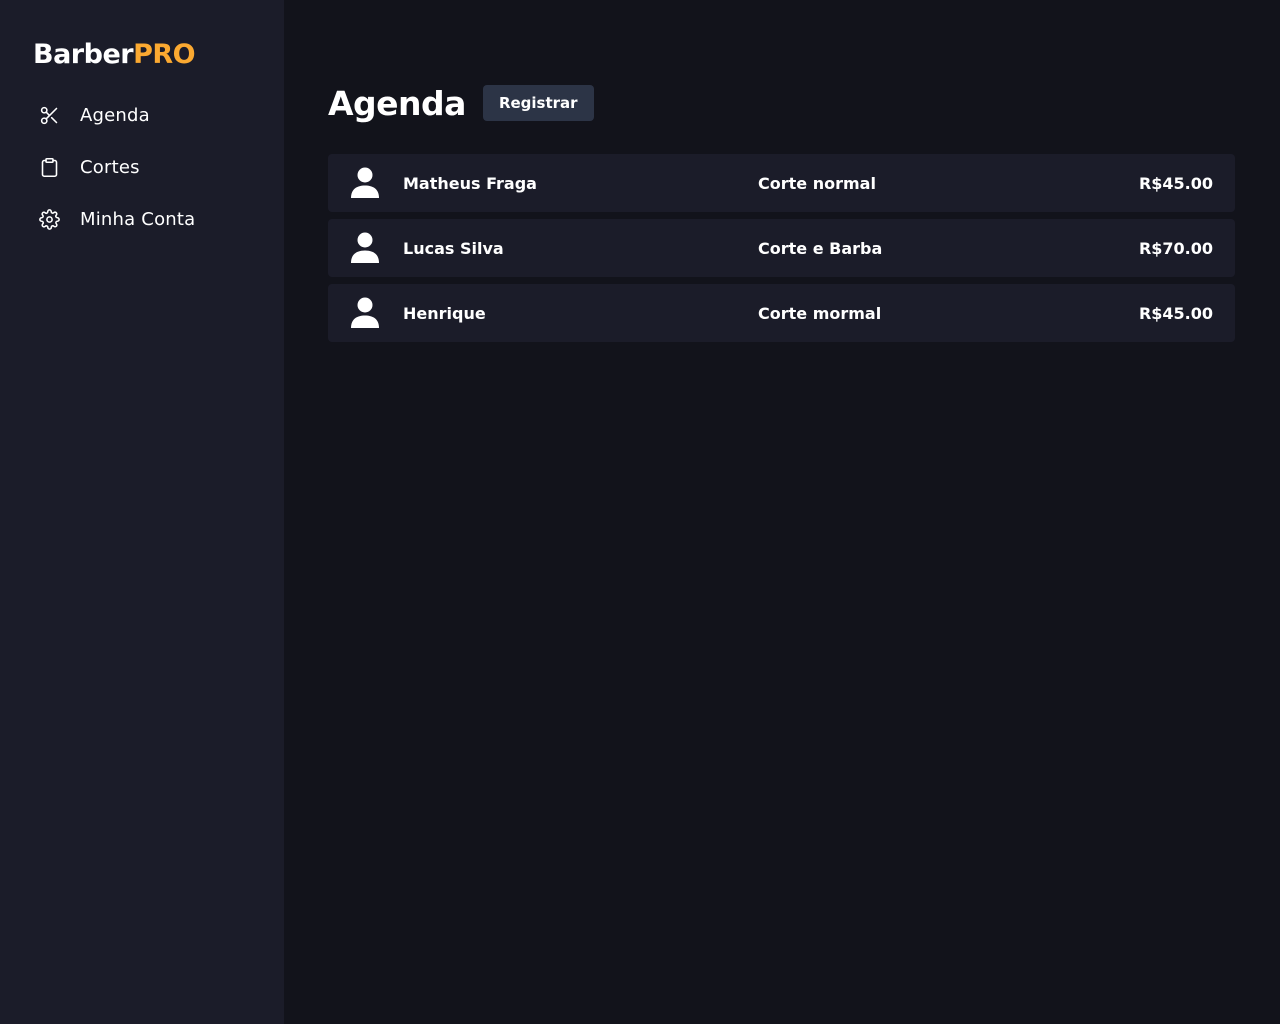 Image resolution: width=1280 pixels, height=1024 pixels. What do you see at coordinates (817, 183) in the screenshot?
I see `service-name: Corte normal` at bounding box center [817, 183].